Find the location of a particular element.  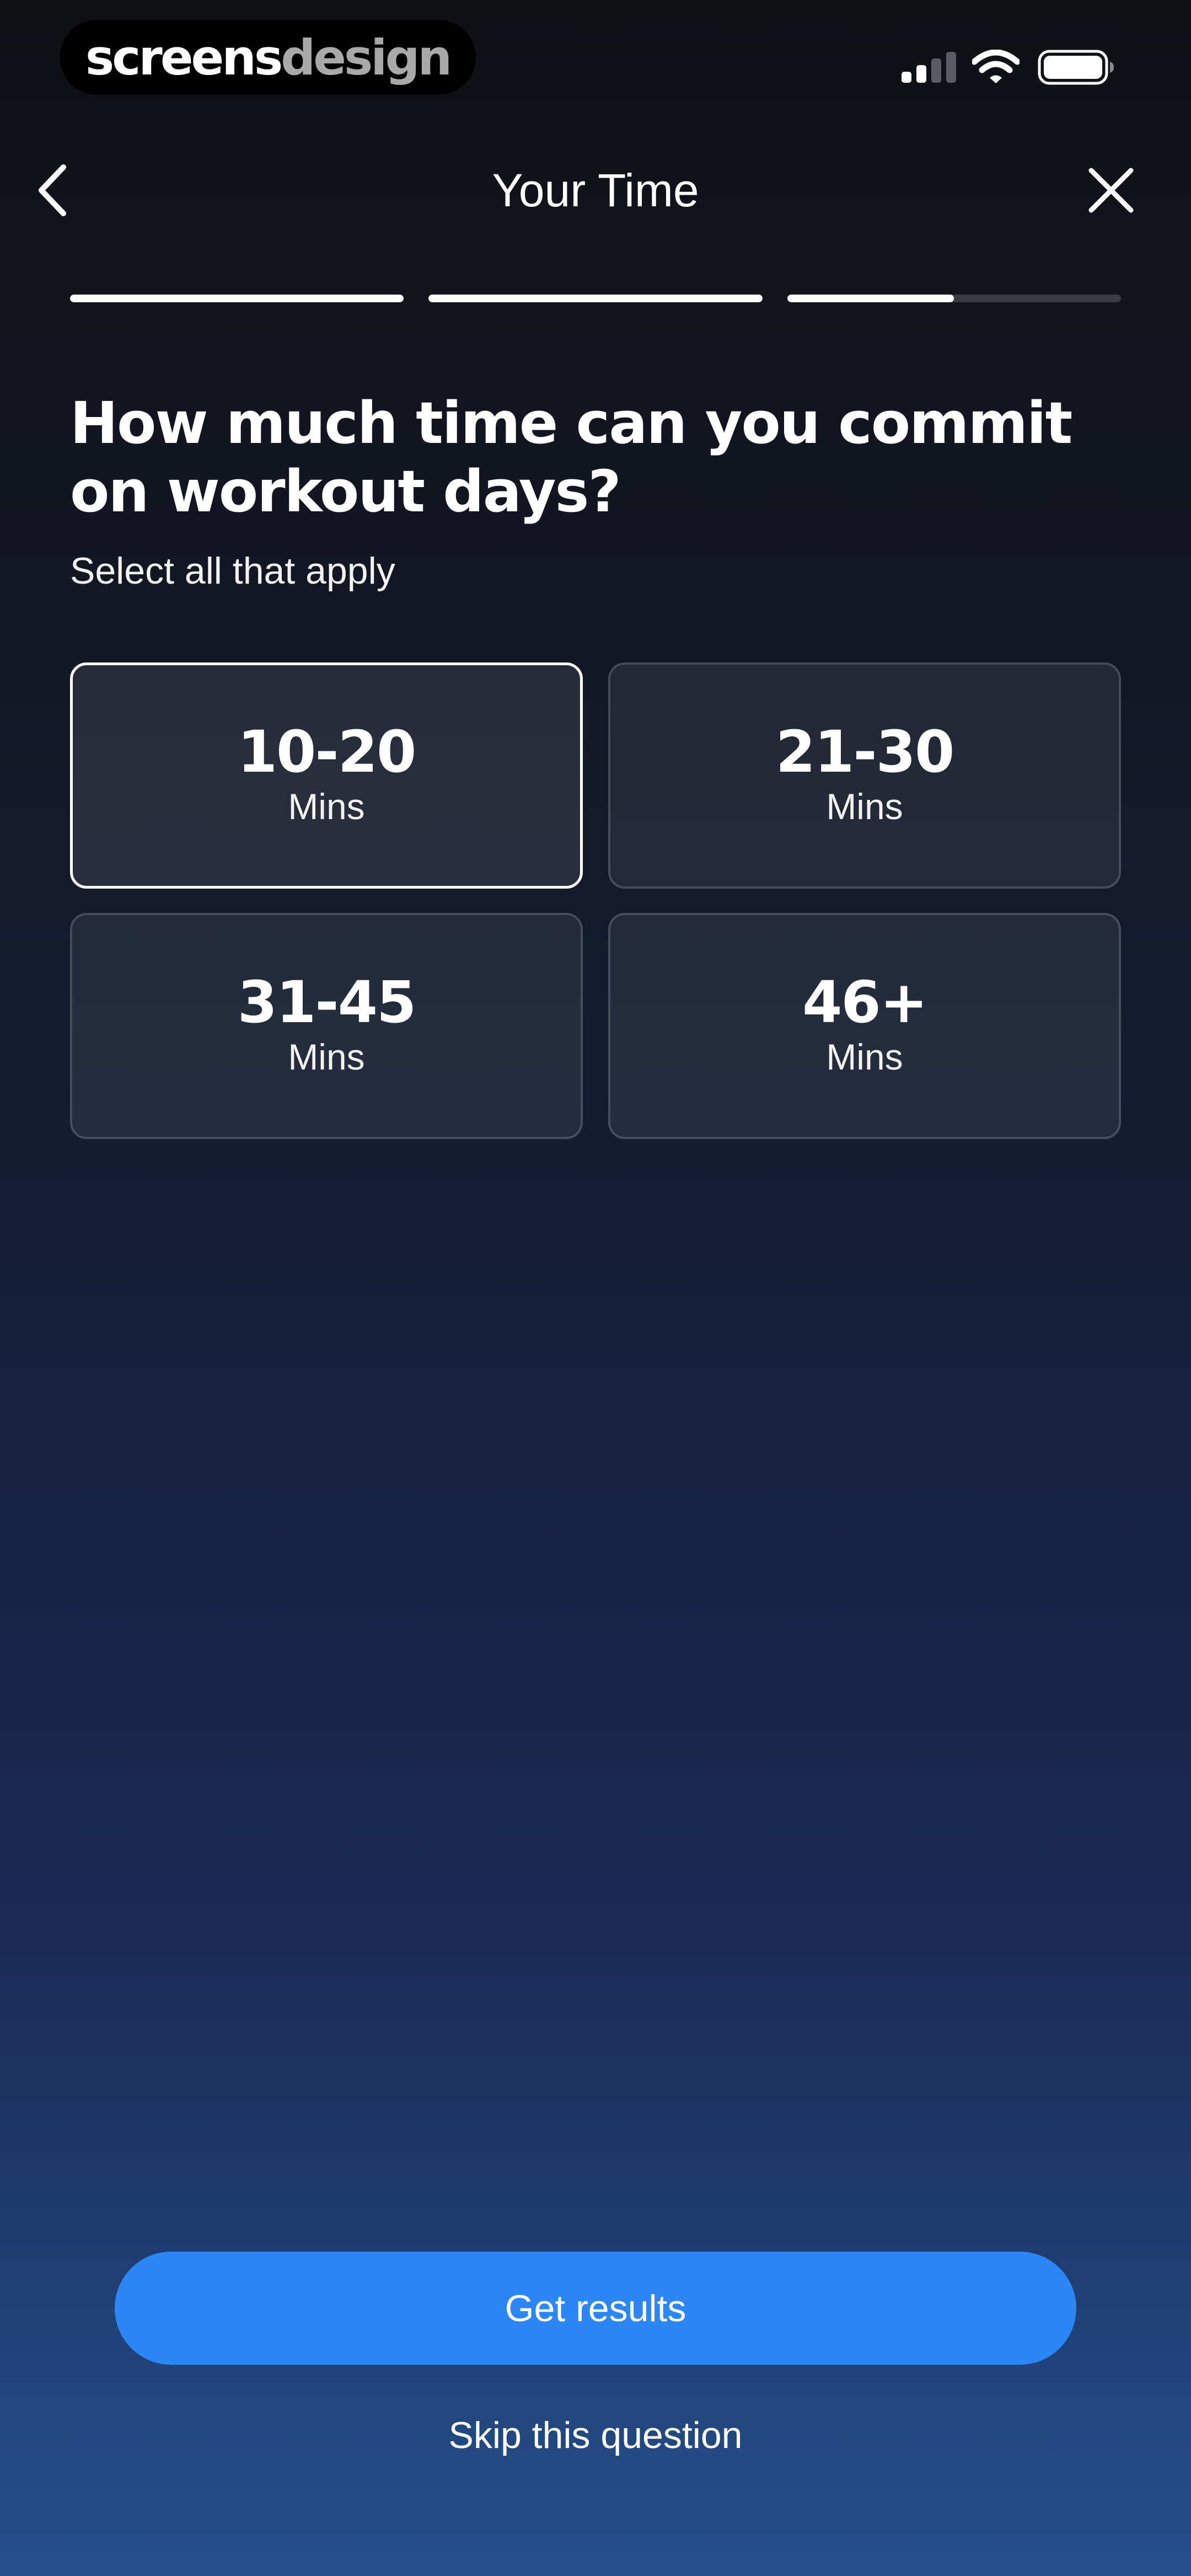

option-31-45: 31-45 Mins is located at coordinates (326, 1026).